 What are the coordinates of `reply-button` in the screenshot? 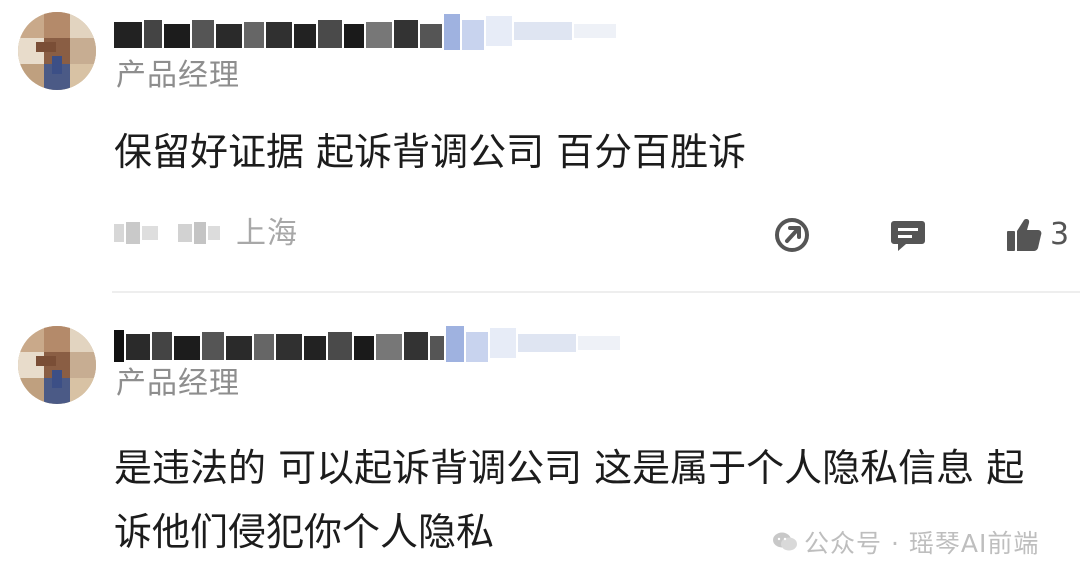 It's located at (908, 235).